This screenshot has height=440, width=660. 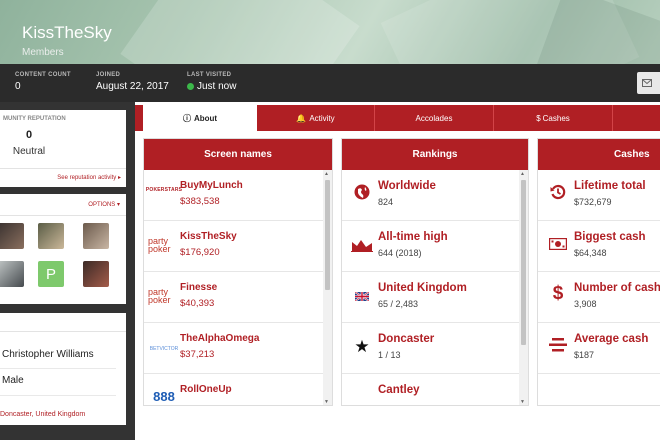 What do you see at coordinates (599, 297) in the screenshot?
I see `cash-stat-item: $ Number of cashes 3,908` at bounding box center [599, 297].